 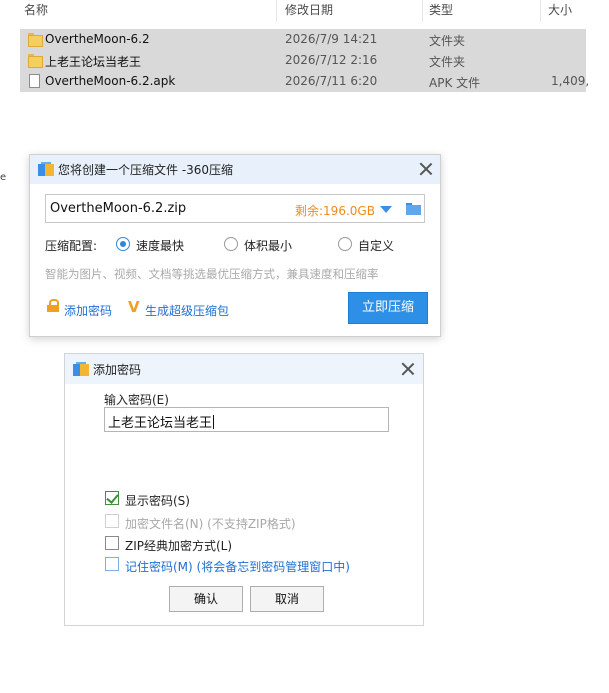 What do you see at coordinates (413, 209) in the screenshot?
I see `browse-folder-icon` at bounding box center [413, 209].